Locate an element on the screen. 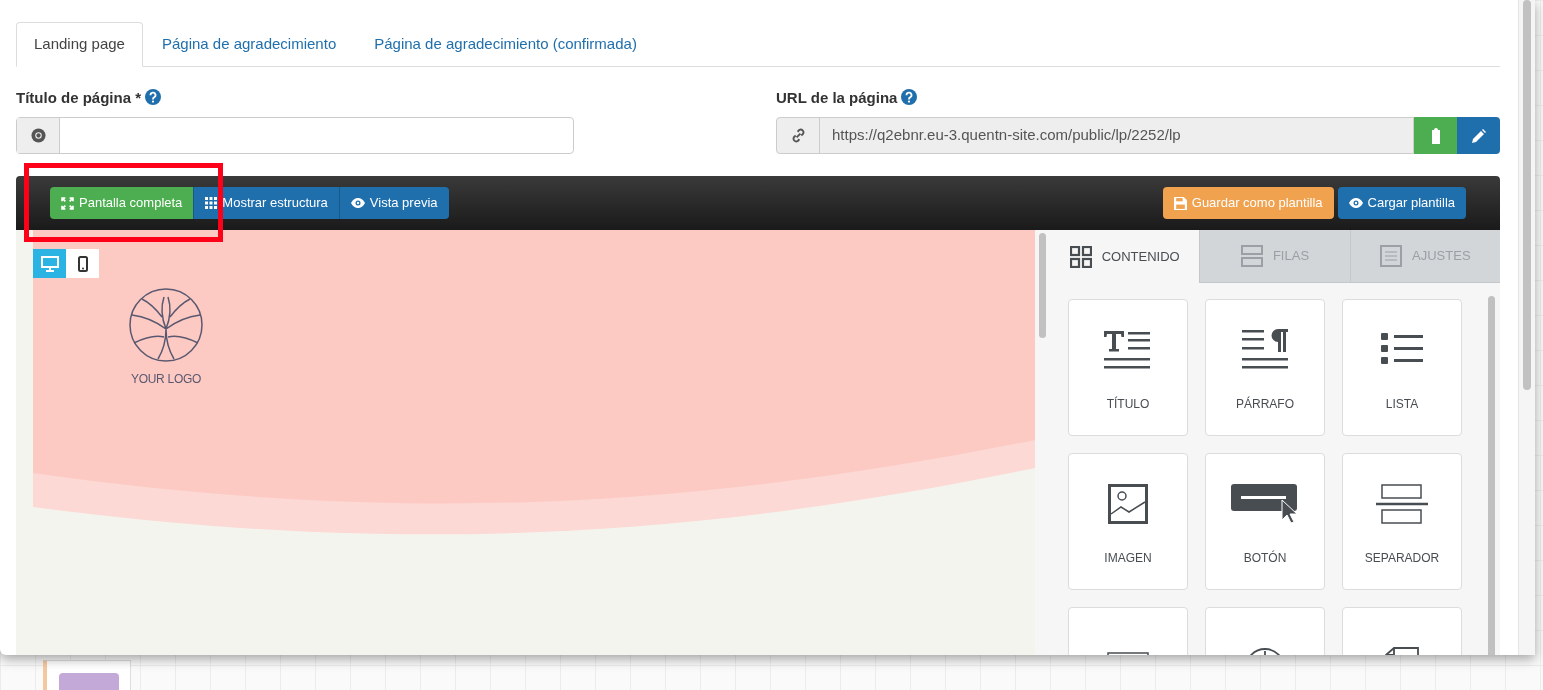 The height and width of the screenshot is (690, 1543). block-tile: SEPARADOR is located at coordinates (1402, 521).